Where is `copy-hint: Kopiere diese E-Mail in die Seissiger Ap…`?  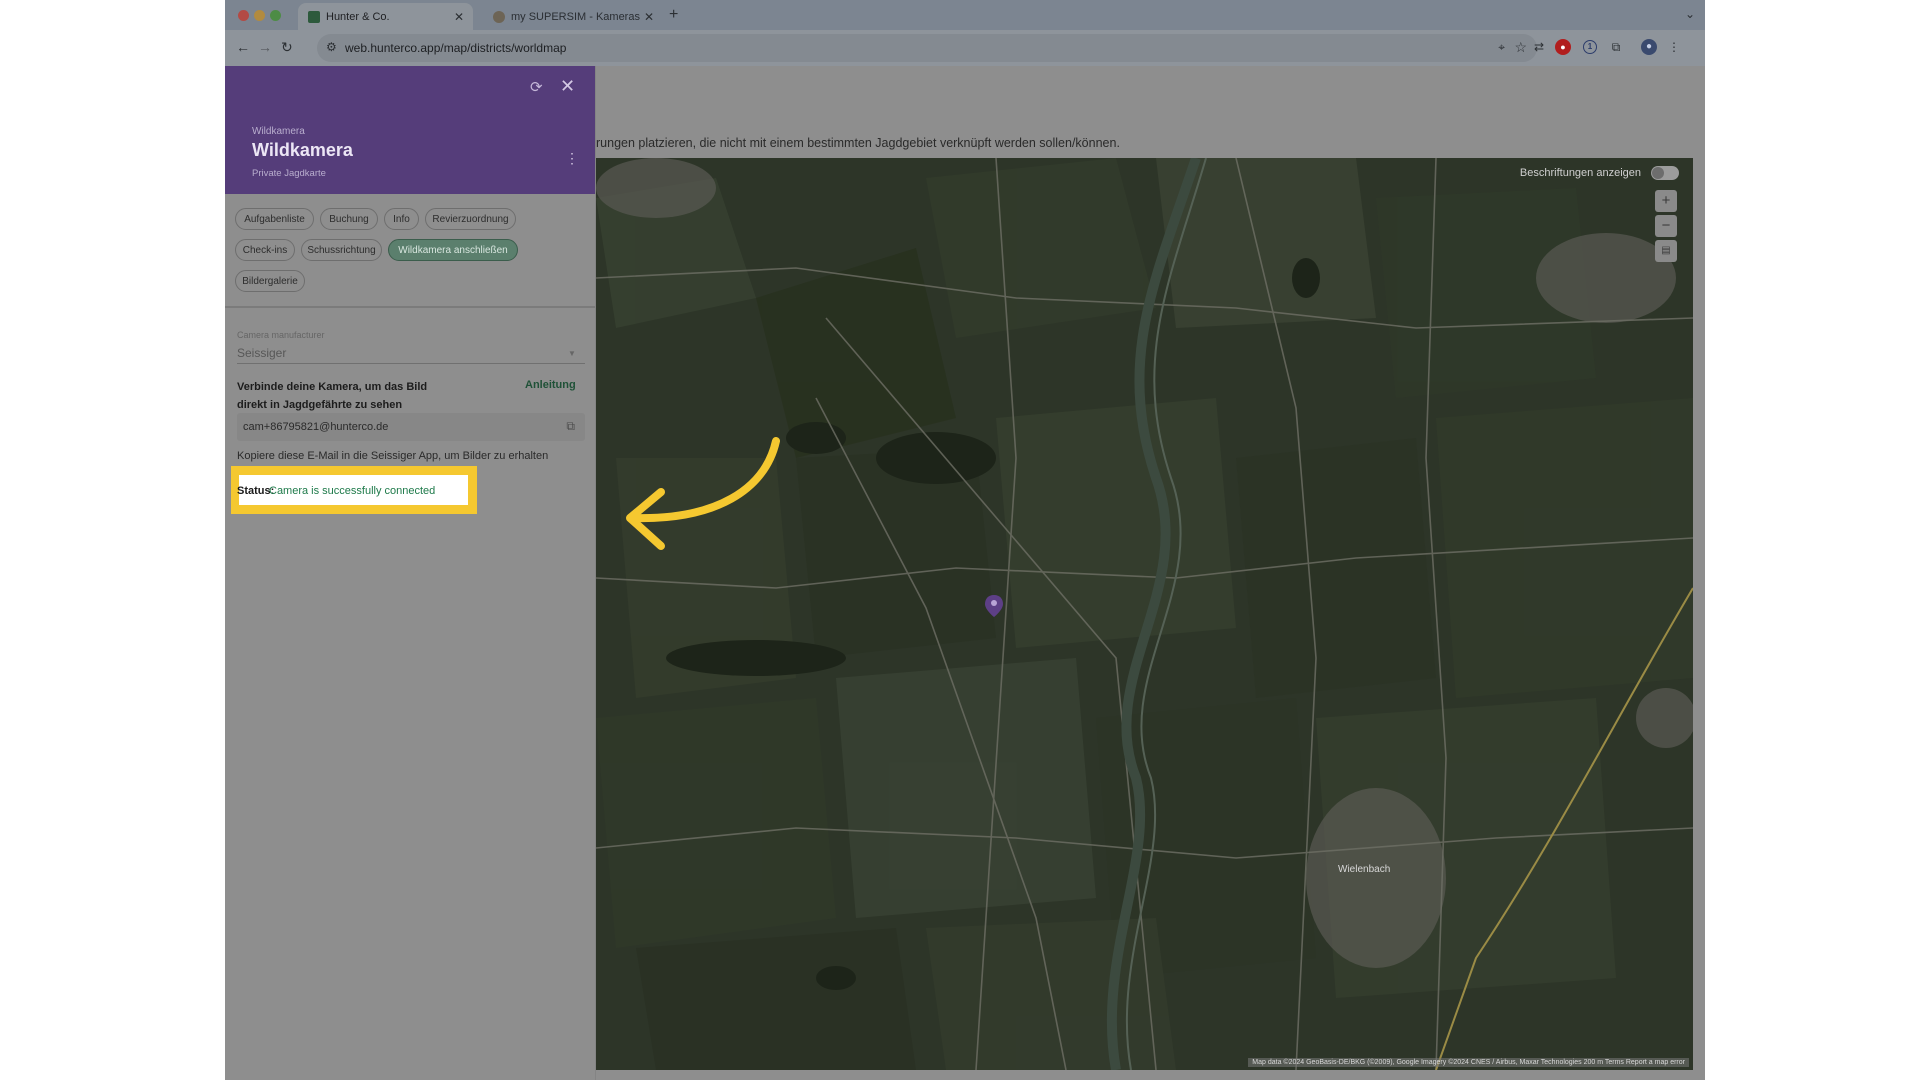 copy-hint: Kopiere diese E-Mail in die Seissiger Ap… is located at coordinates (393, 456).